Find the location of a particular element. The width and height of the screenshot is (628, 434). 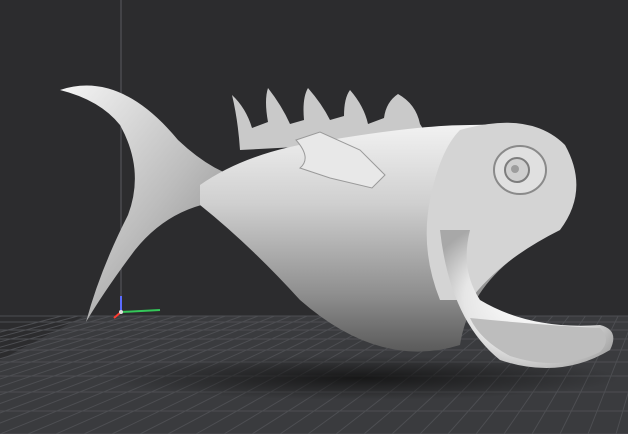

fish-eye is located at coordinates (520, 170).